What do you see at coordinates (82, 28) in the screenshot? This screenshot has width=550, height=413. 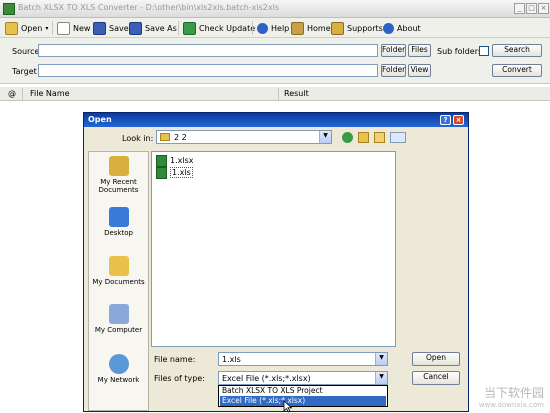 I see `new-label: New` at bounding box center [82, 28].